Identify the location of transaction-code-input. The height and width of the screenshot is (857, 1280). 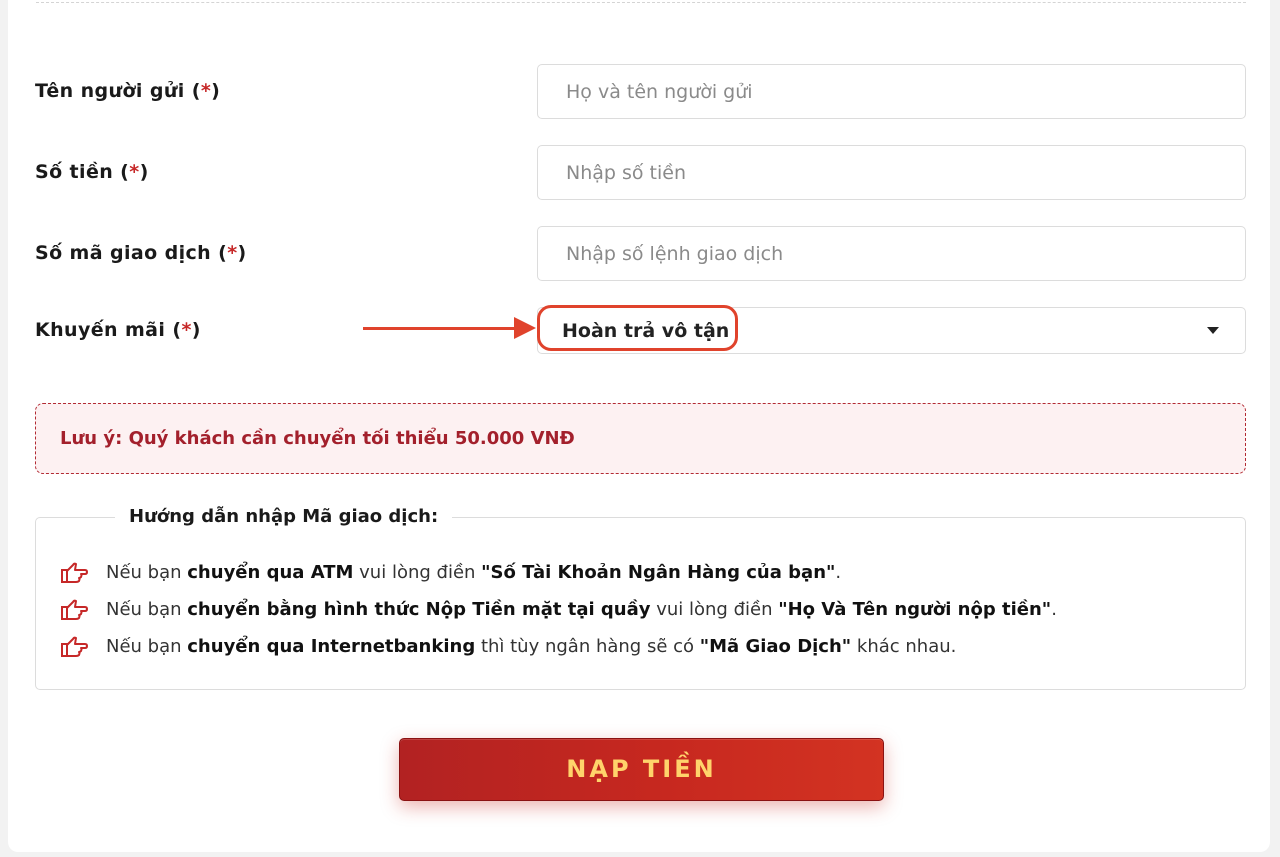
(891, 253).